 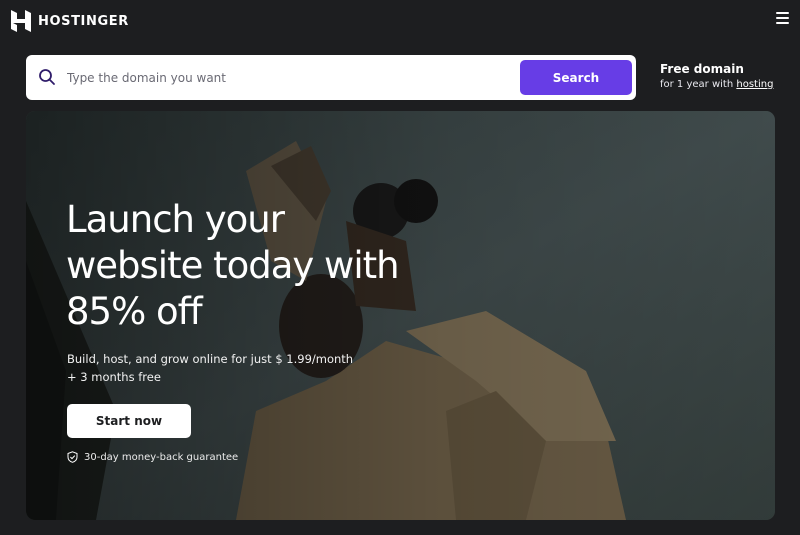 I want to click on hosting-link: hosting, so click(x=754, y=84).